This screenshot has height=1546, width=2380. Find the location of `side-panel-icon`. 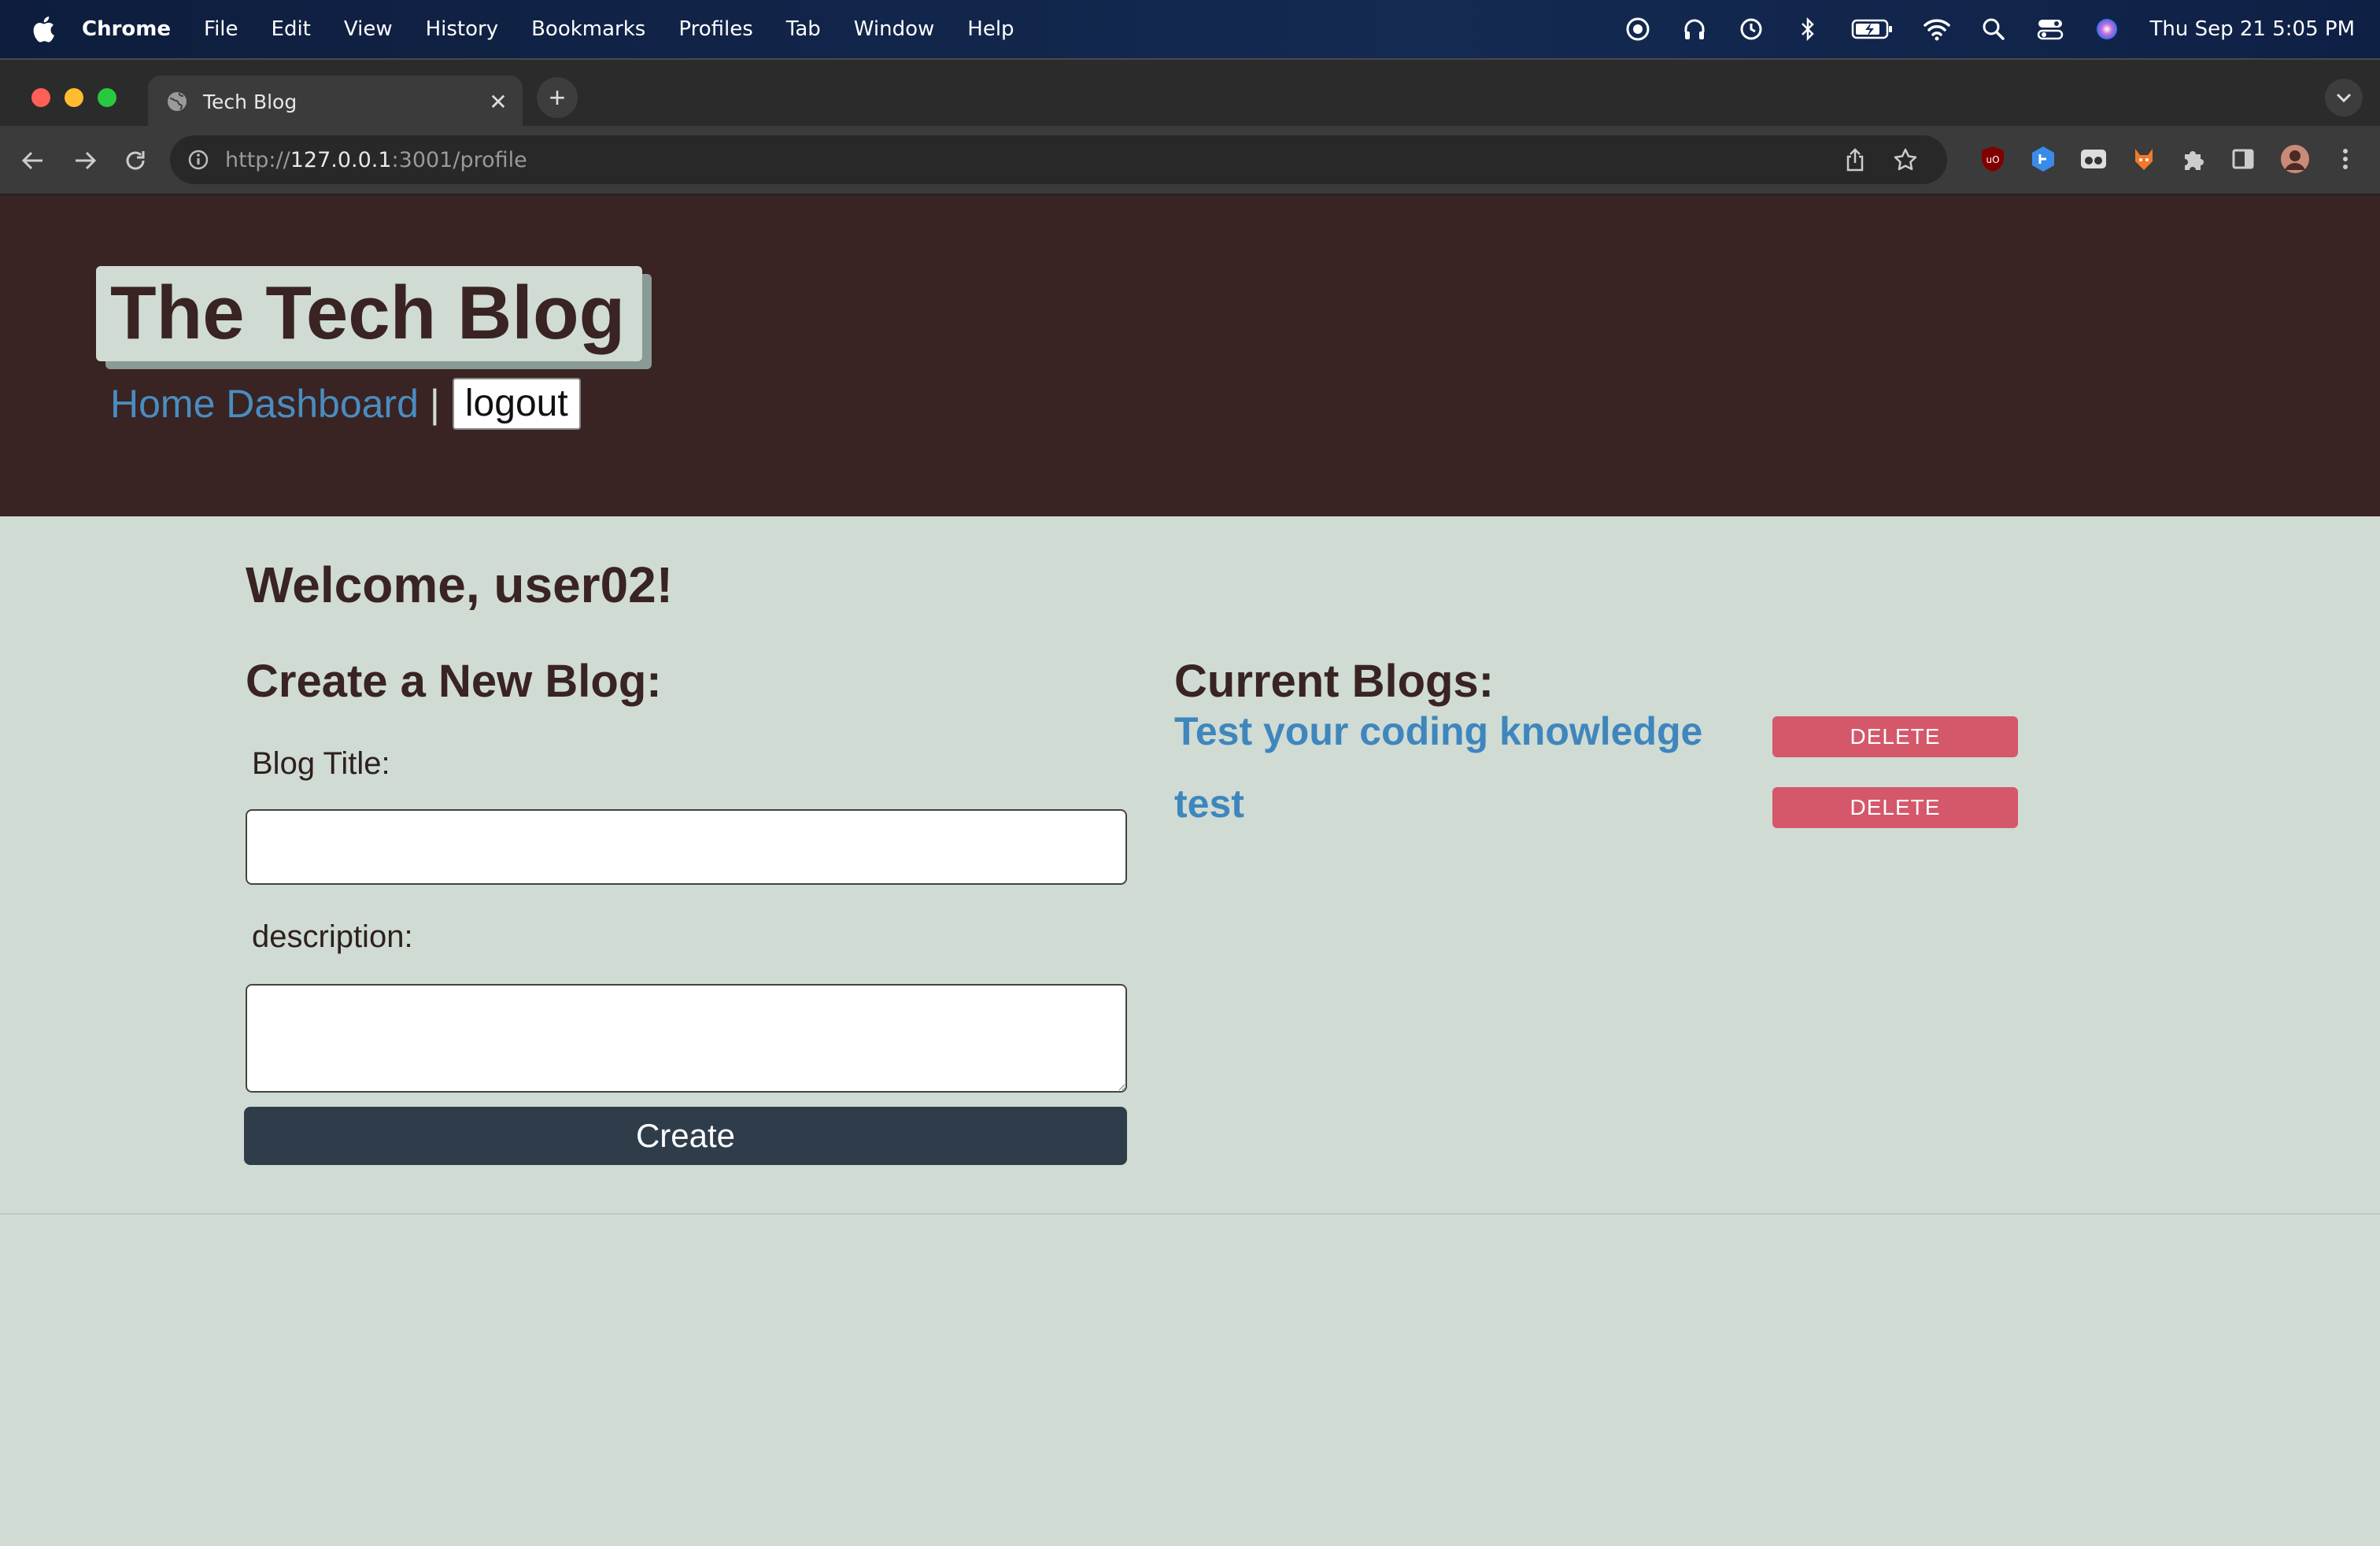

side-panel-icon is located at coordinates (2243, 159).